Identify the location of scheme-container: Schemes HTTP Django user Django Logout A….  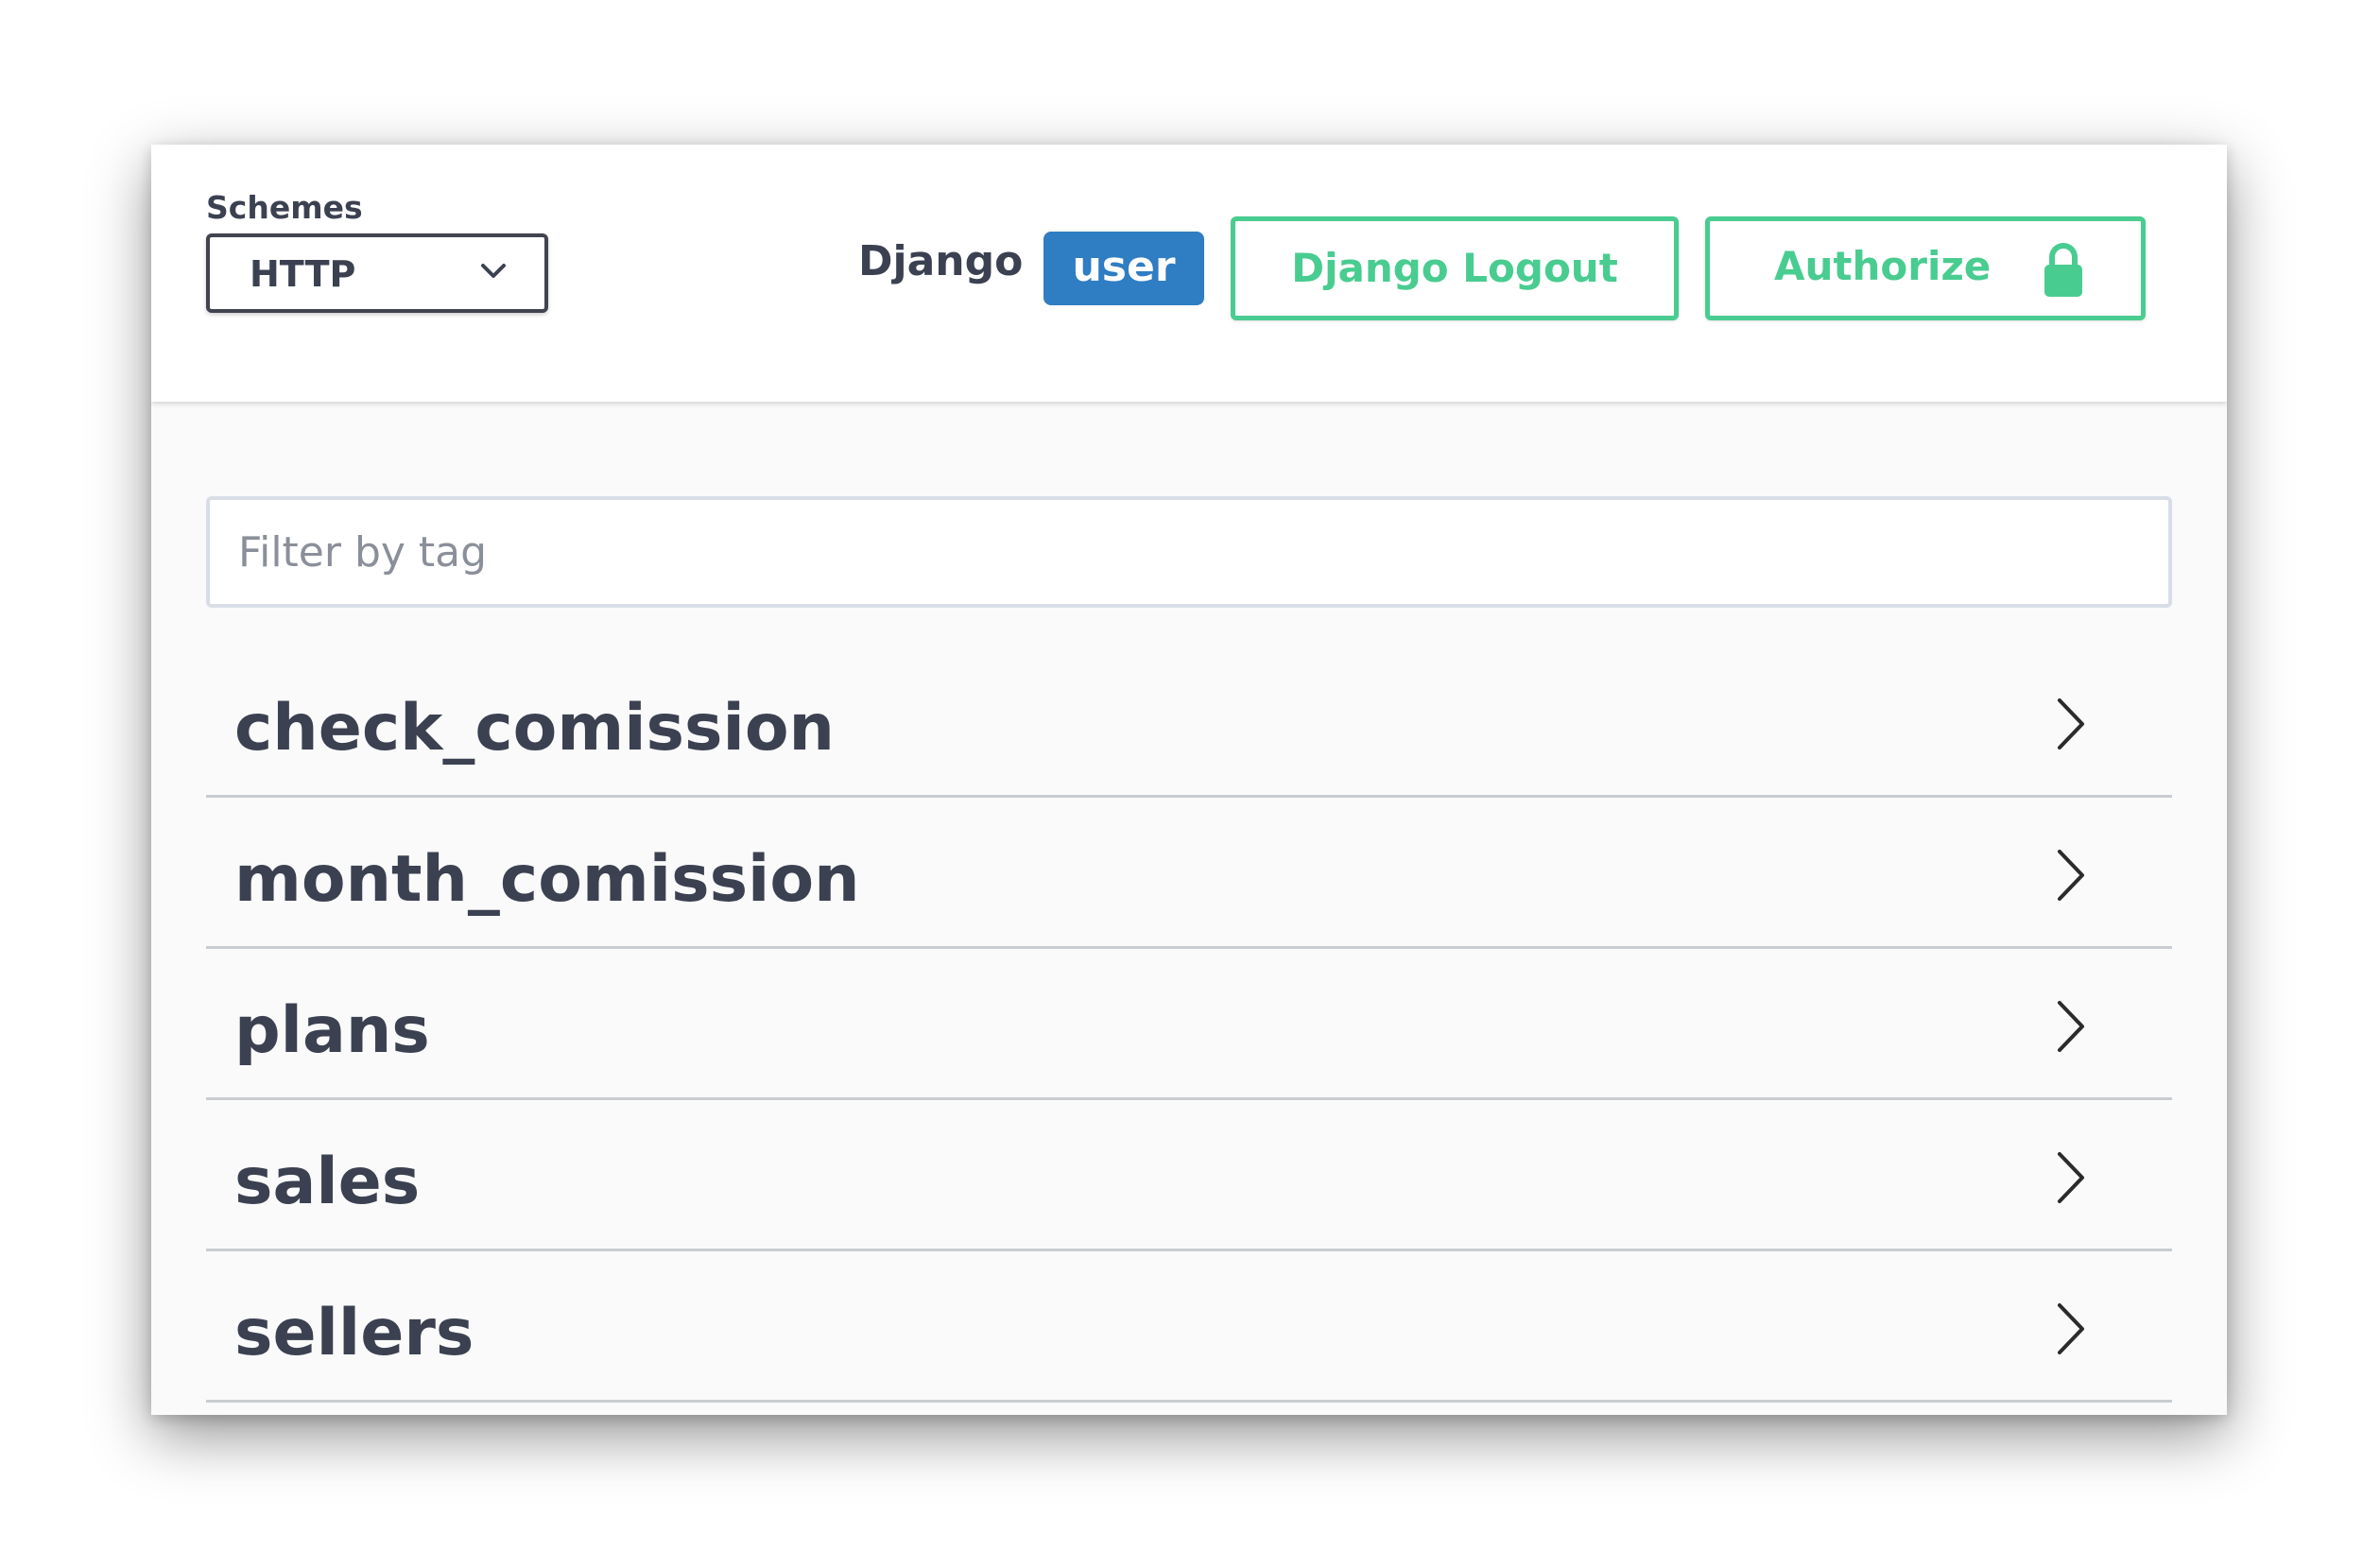
(1189, 273).